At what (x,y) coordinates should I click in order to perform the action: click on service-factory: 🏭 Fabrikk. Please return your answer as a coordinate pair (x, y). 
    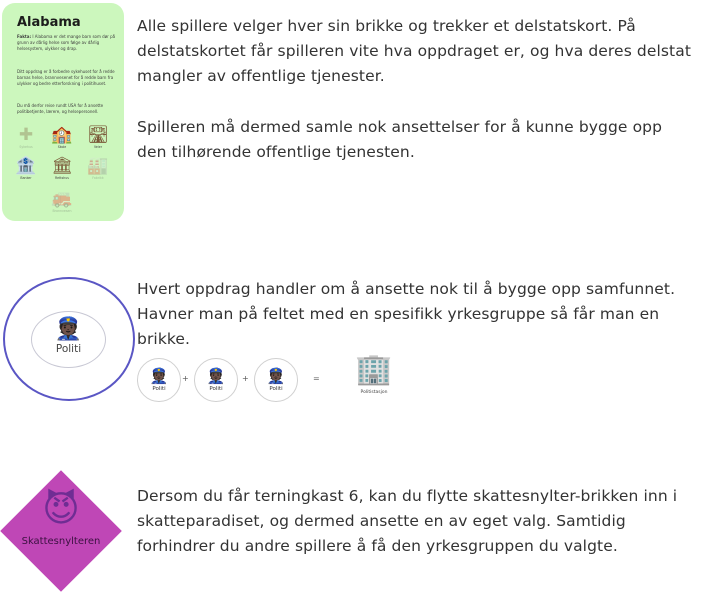
    Looking at the image, I should click on (98, 170).